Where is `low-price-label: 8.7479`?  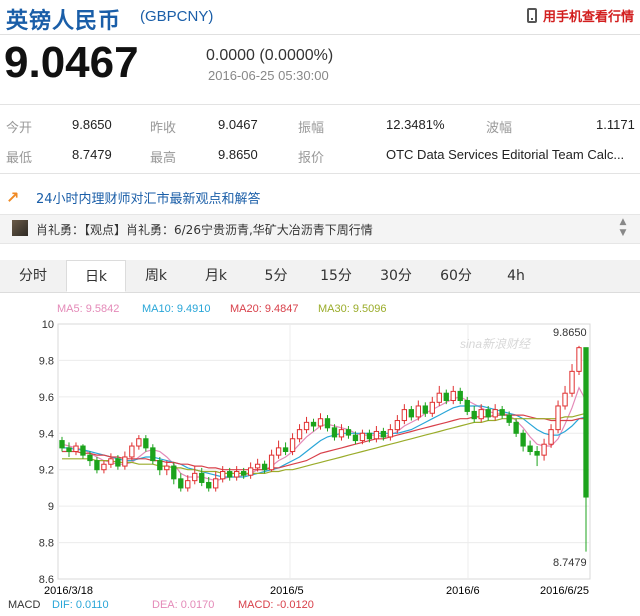 low-price-label: 8.7479 is located at coordinates (570, 563).